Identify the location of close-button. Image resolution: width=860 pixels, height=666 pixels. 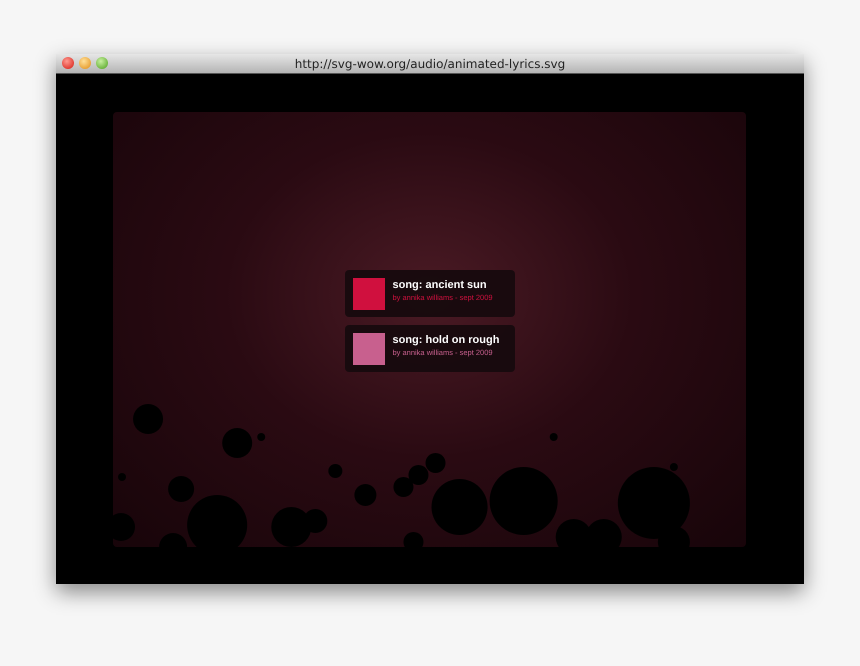
(68, 63).